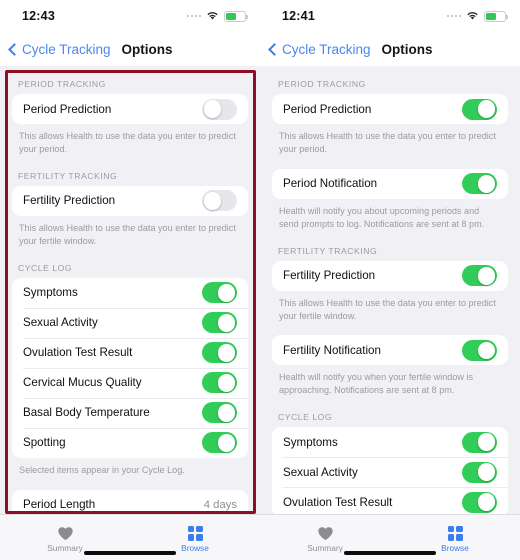  I want to click on tab-bar: Summary Browse, so click(390, 537).